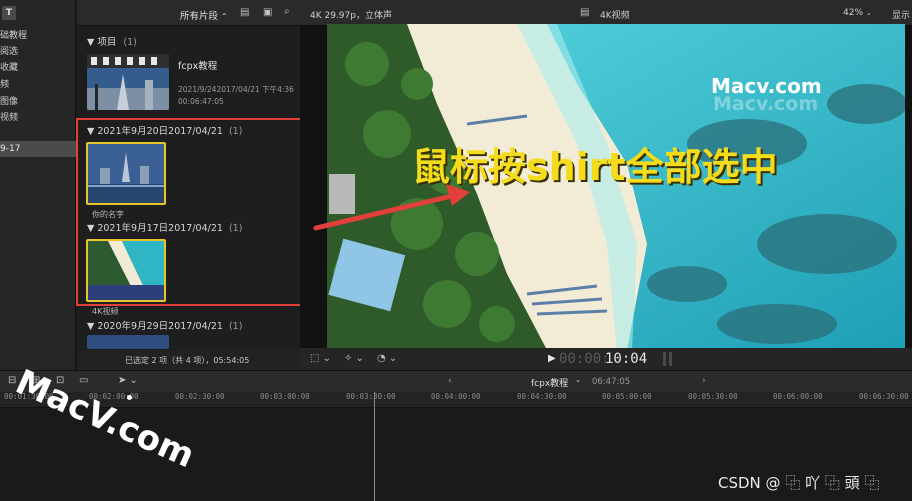 The height and width of the screenshot is (501, 912). What do you see at coordinates (244, 12) in the screenshot?
I see `clip-appearance-icon: ▤` at bounding box center [244, 12].